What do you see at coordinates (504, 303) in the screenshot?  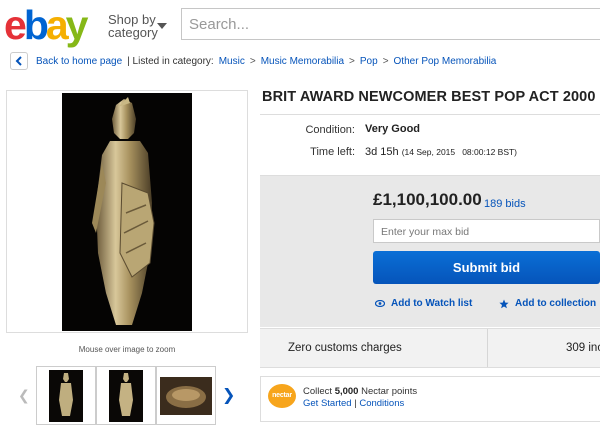 I see `star-icon` at bounding box center [504, 303].